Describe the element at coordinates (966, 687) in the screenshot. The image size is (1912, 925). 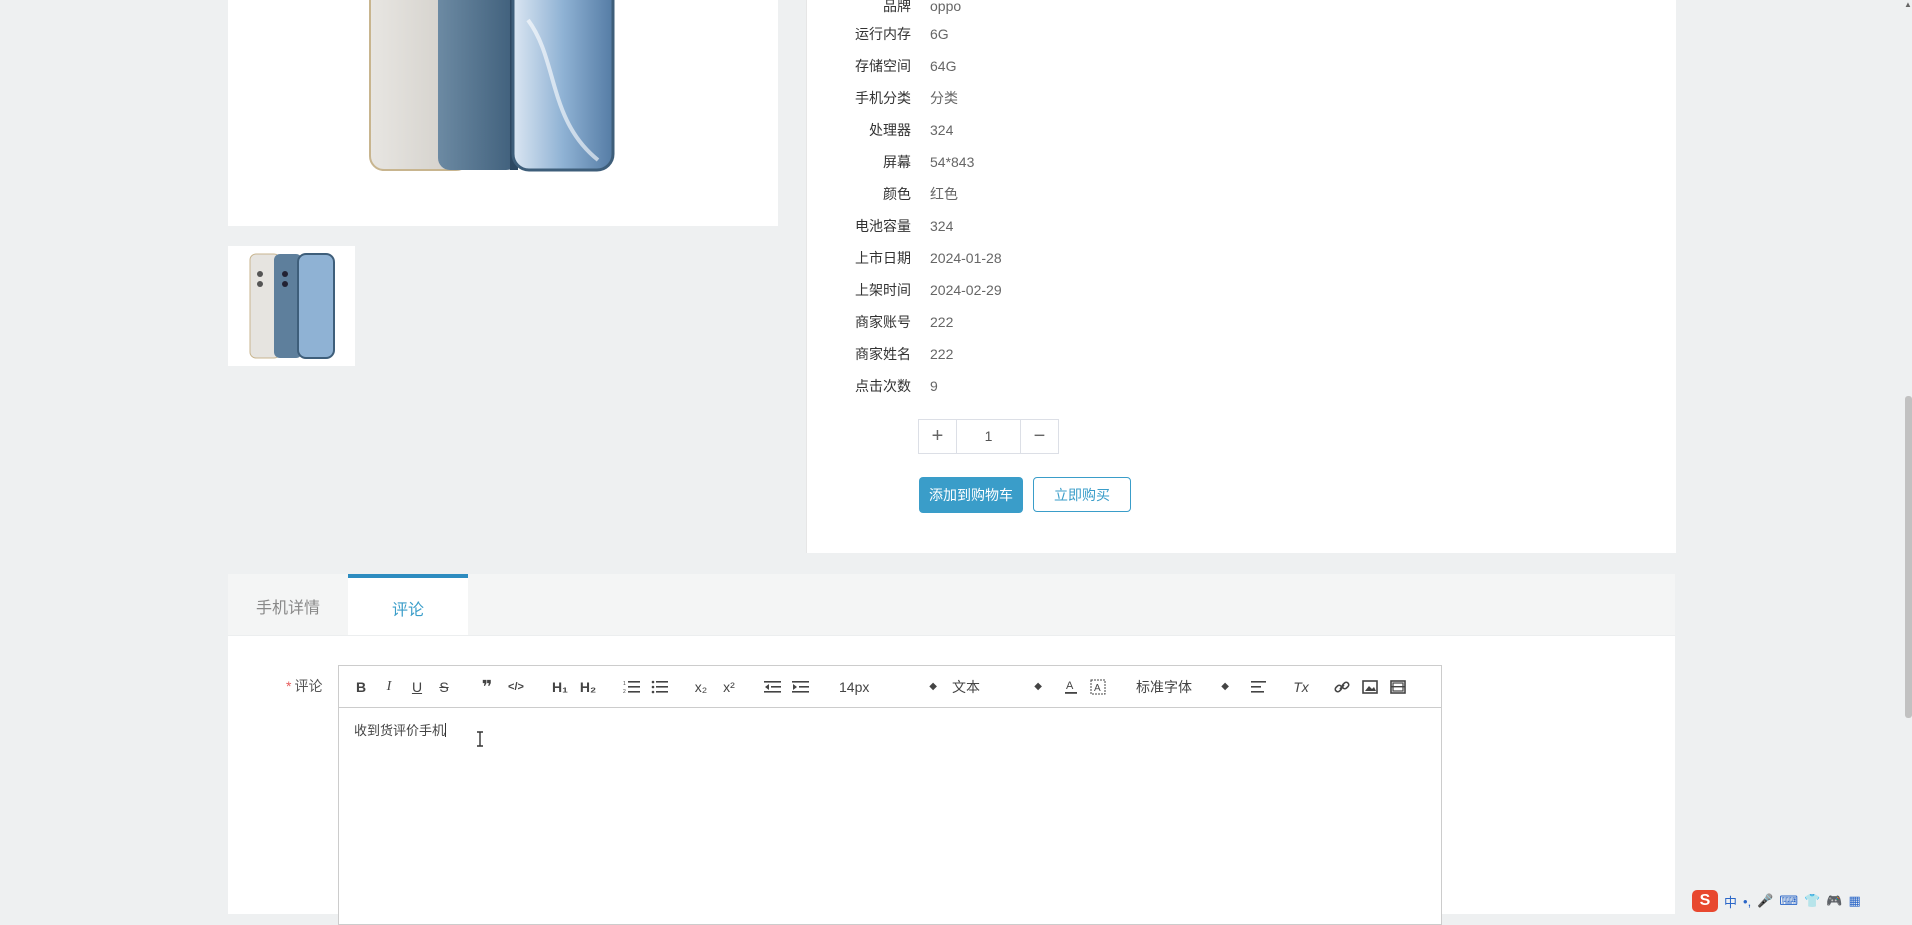
I see `header-select-value: 文本` at that location.